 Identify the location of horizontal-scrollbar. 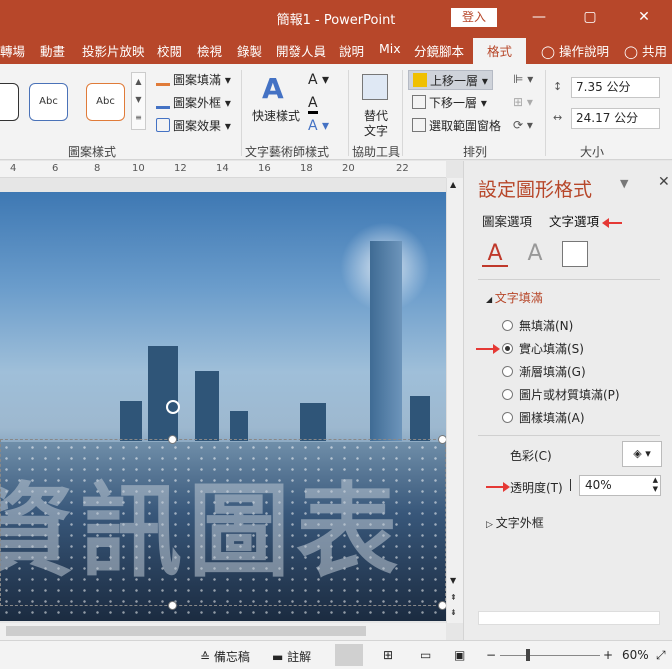
(223, 631).